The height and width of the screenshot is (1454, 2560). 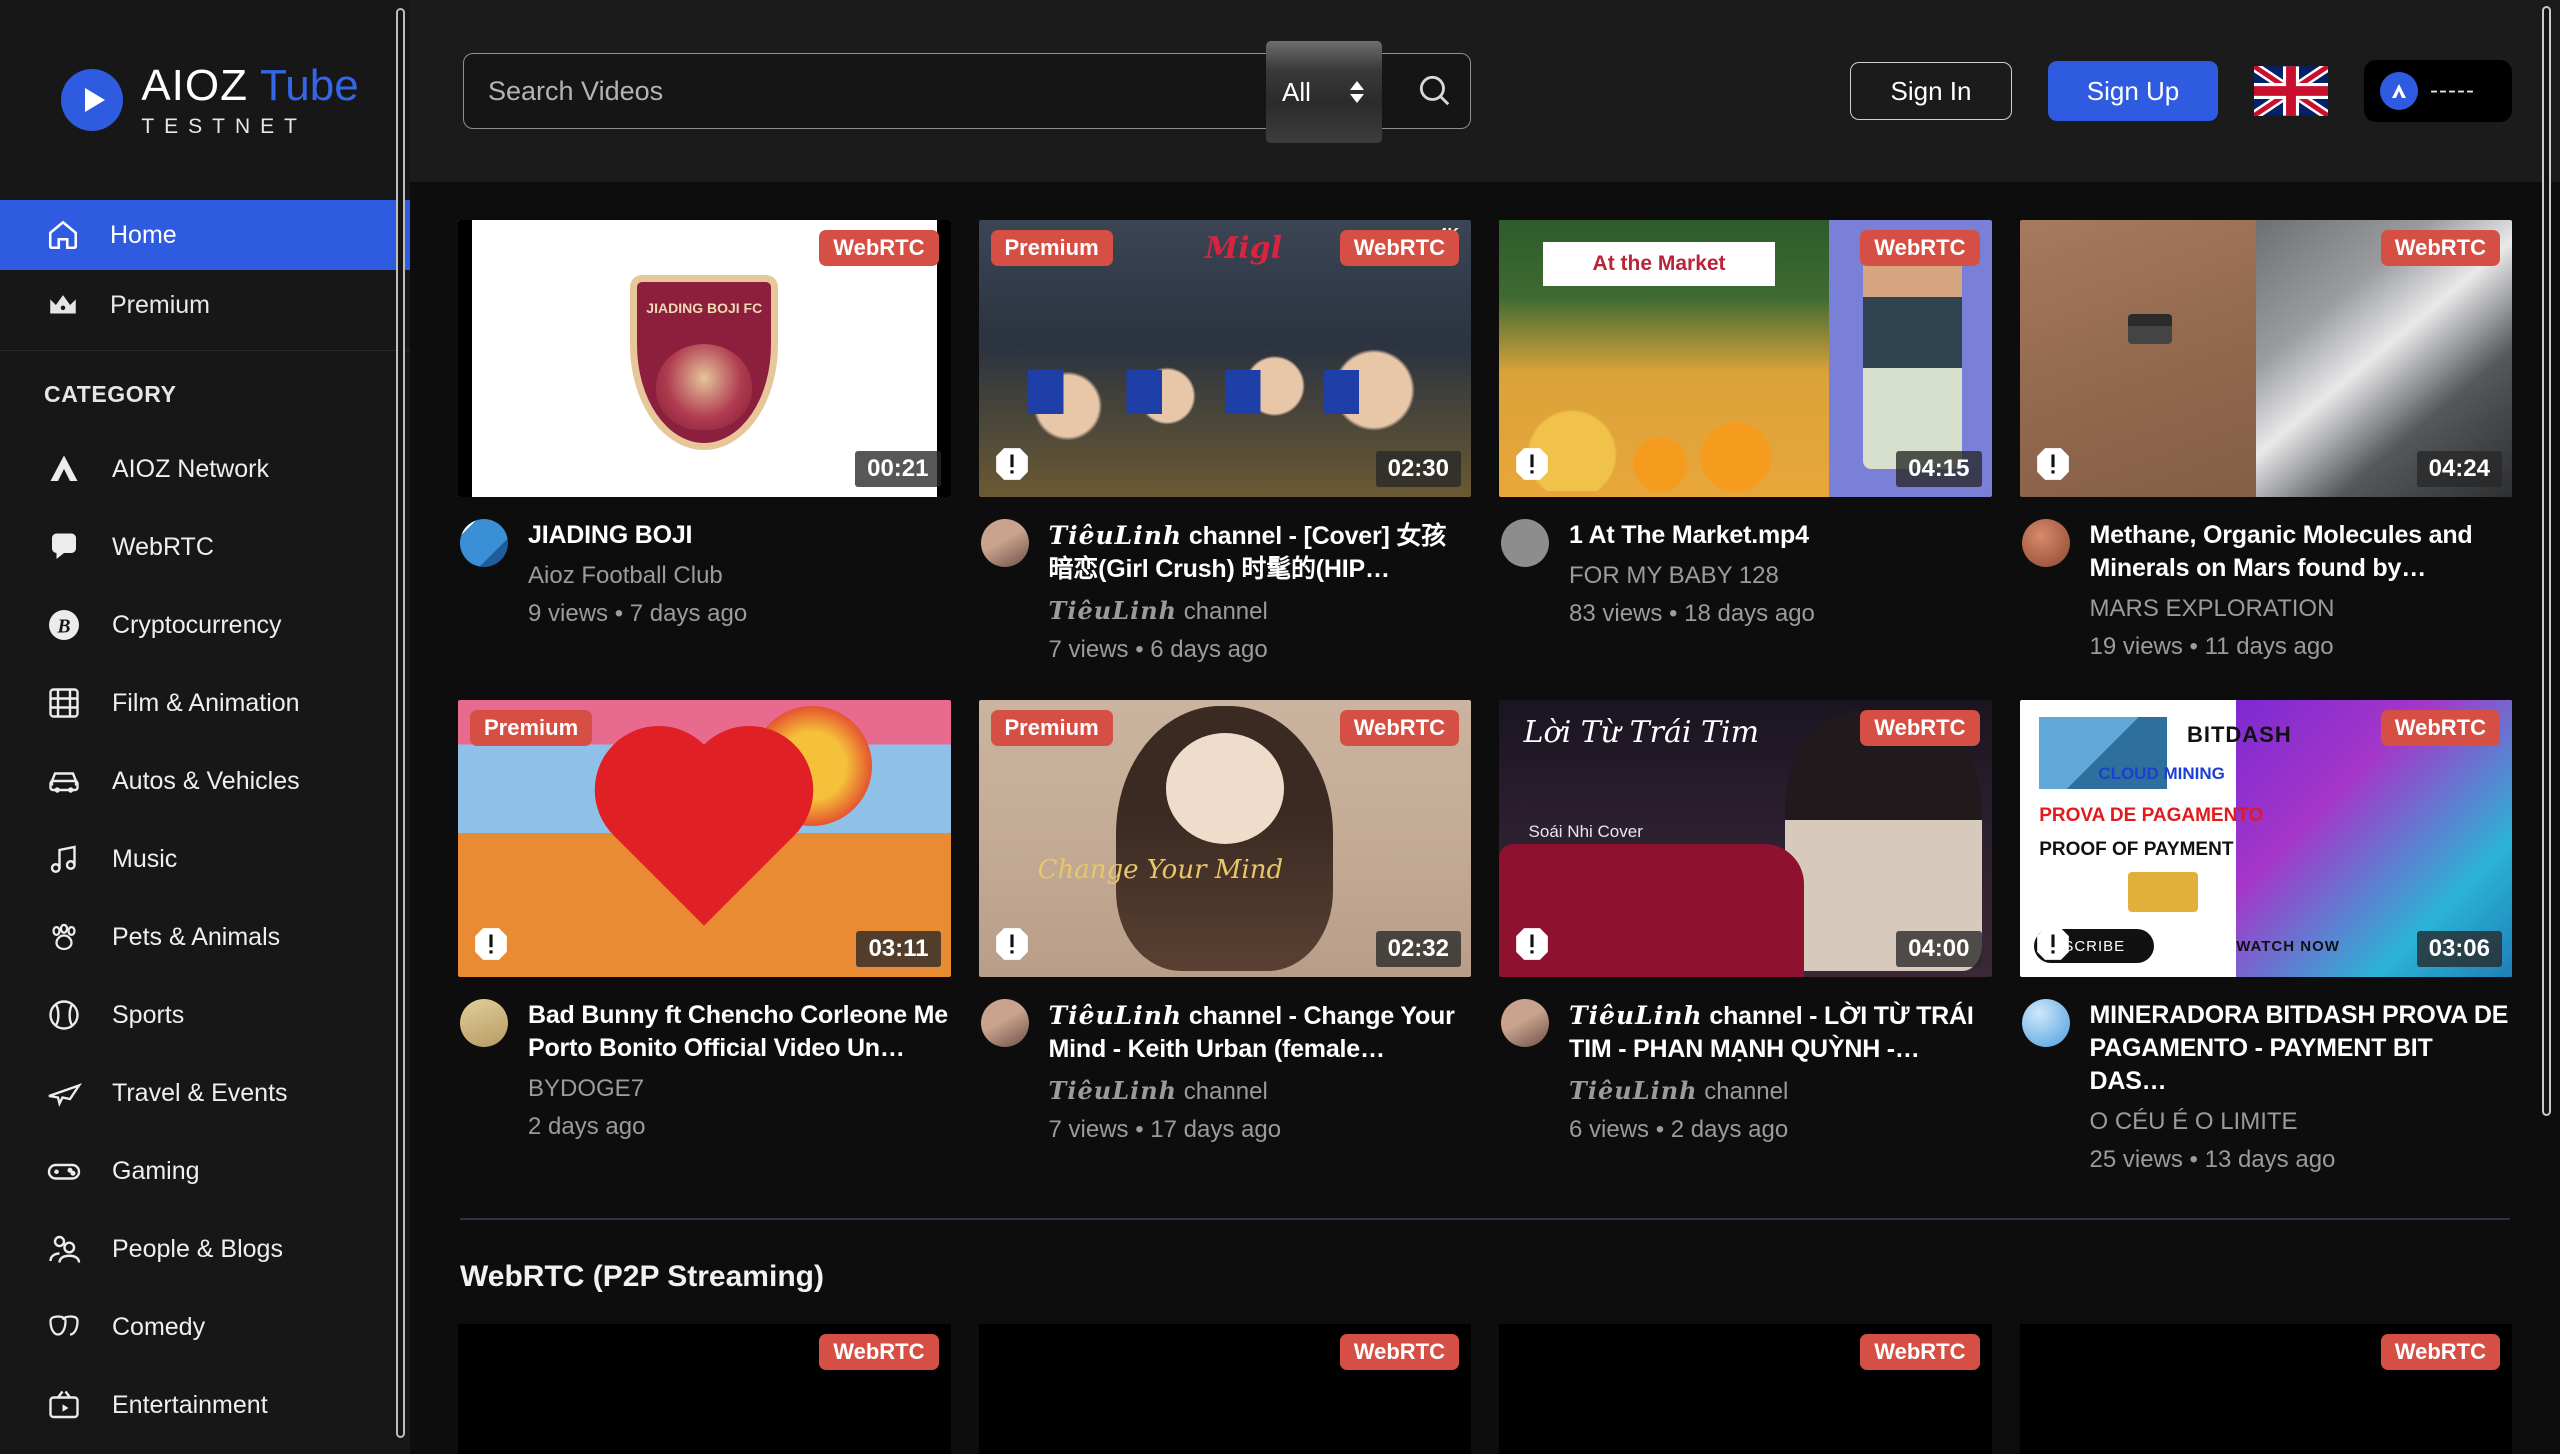 What do you see at coordinates (2133, 91) in the screenshot?
I see `sign-up-button: Sign Up` at bounding box center [2133, 91].